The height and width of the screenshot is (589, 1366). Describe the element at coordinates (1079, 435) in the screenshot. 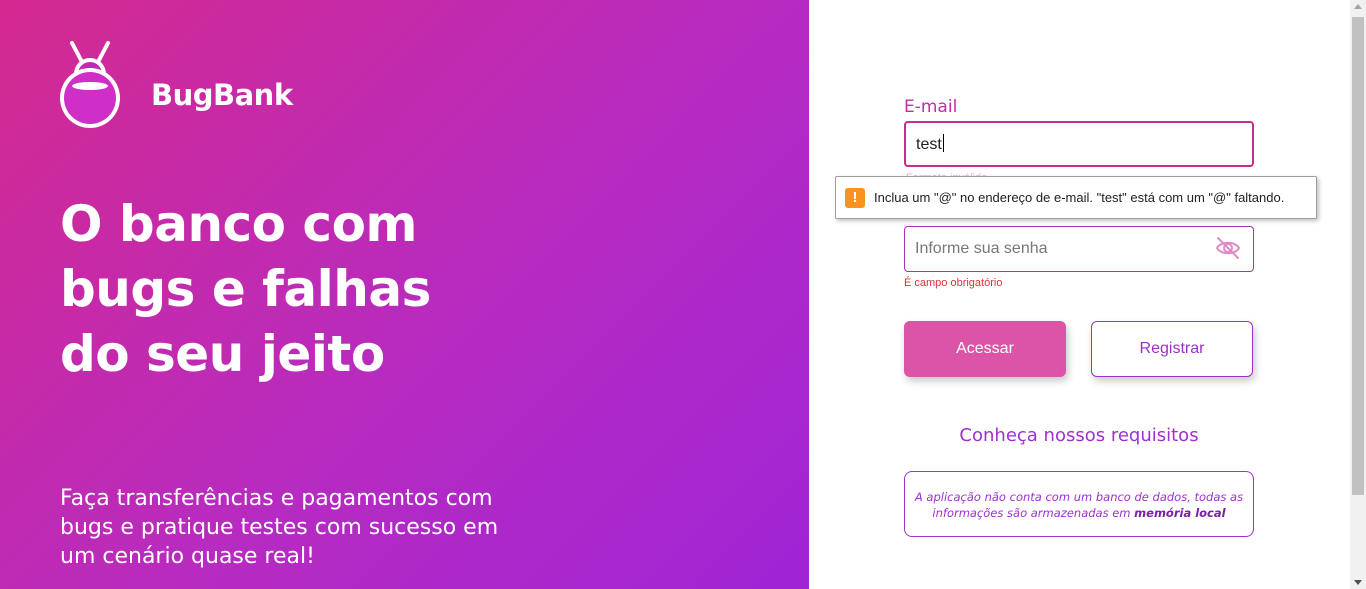

I see `requirements-link: Conheça nossos requisitos` at that location.